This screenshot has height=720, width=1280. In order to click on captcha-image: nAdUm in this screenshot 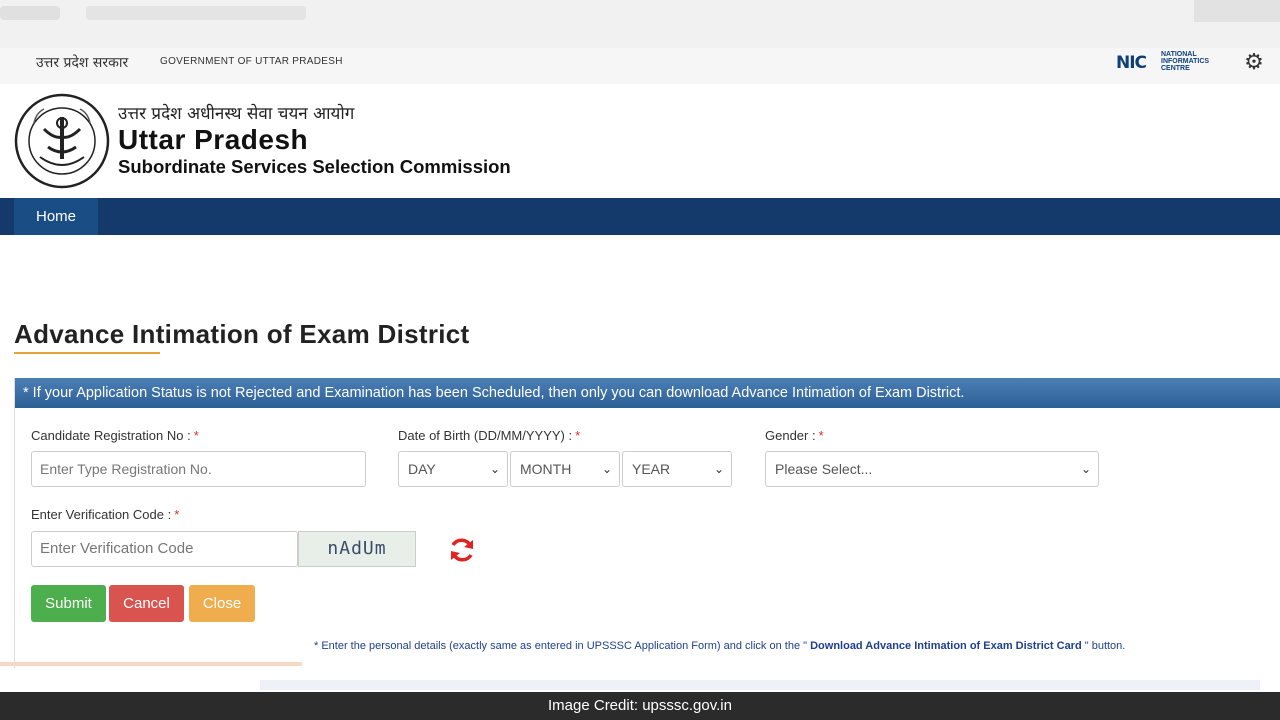, I will do `click(357, 549)`.